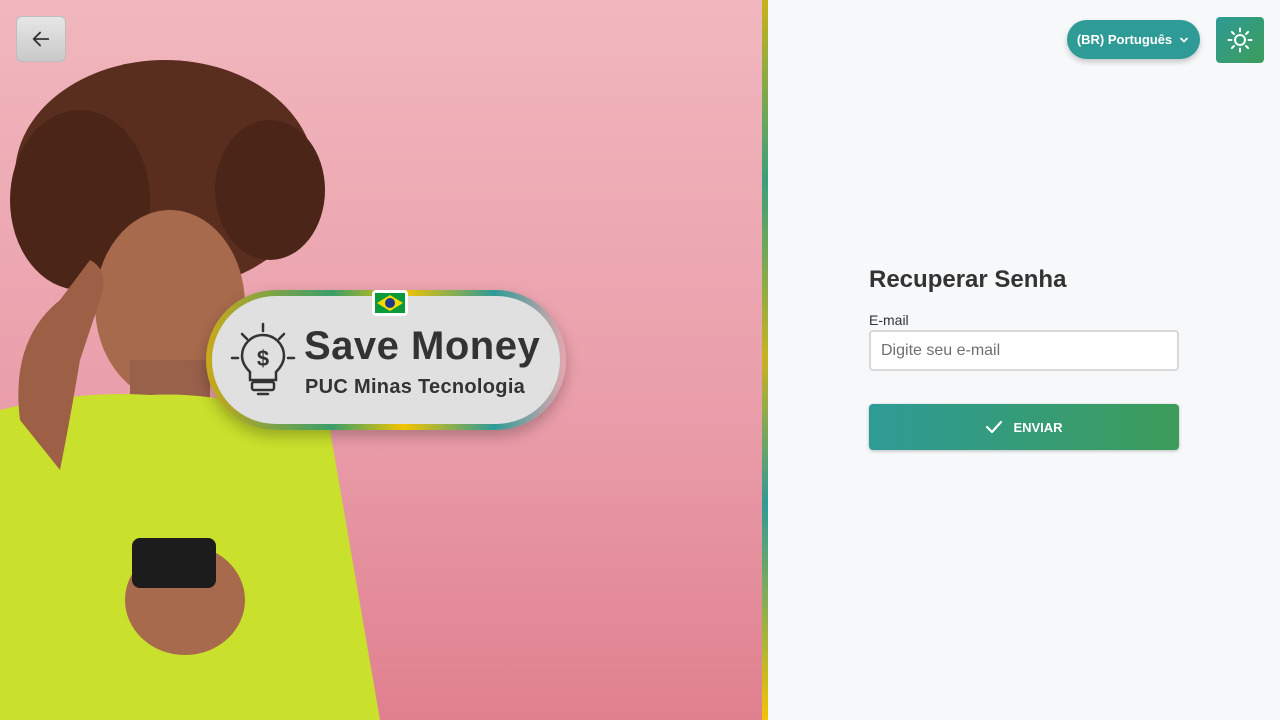  I want to click on sun-icon, so click(1240, 40).